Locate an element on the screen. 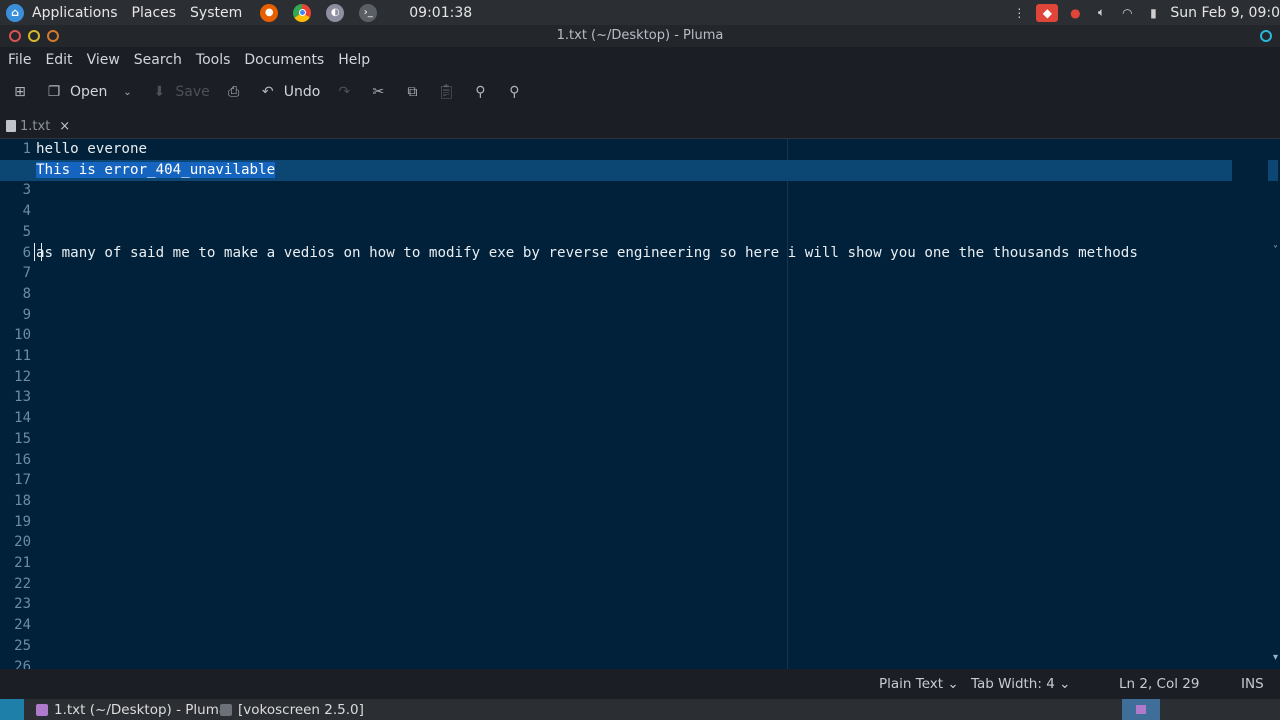  text-file-icon is located at coordinates (11, 126).